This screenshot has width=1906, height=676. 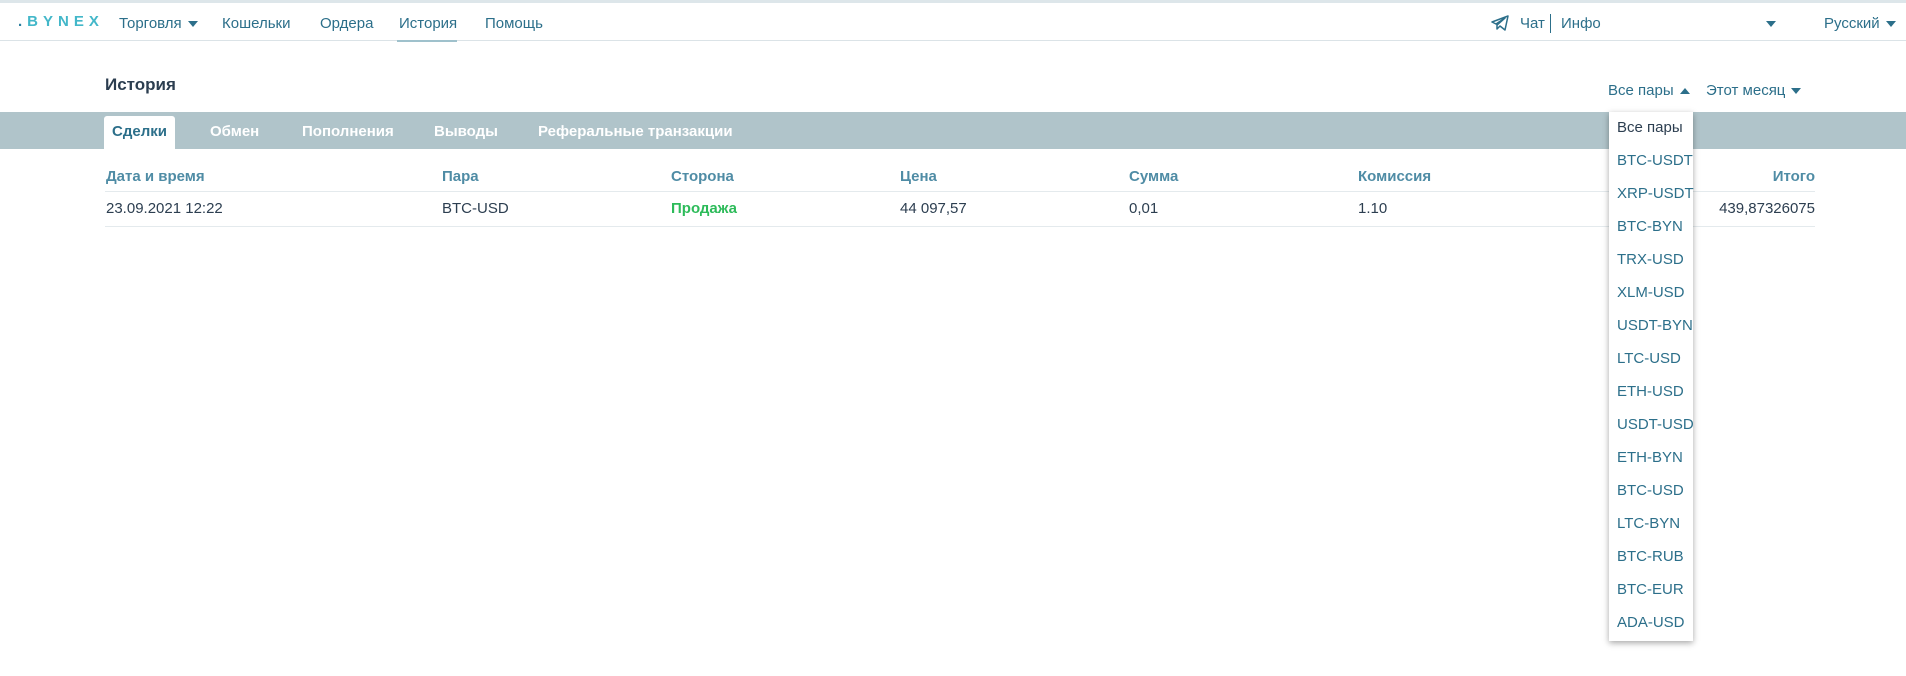 What do you see at coordinates (918, 176) in the screenshot?
I see `column-header-price: Цена` at bounding box center [918, 176].